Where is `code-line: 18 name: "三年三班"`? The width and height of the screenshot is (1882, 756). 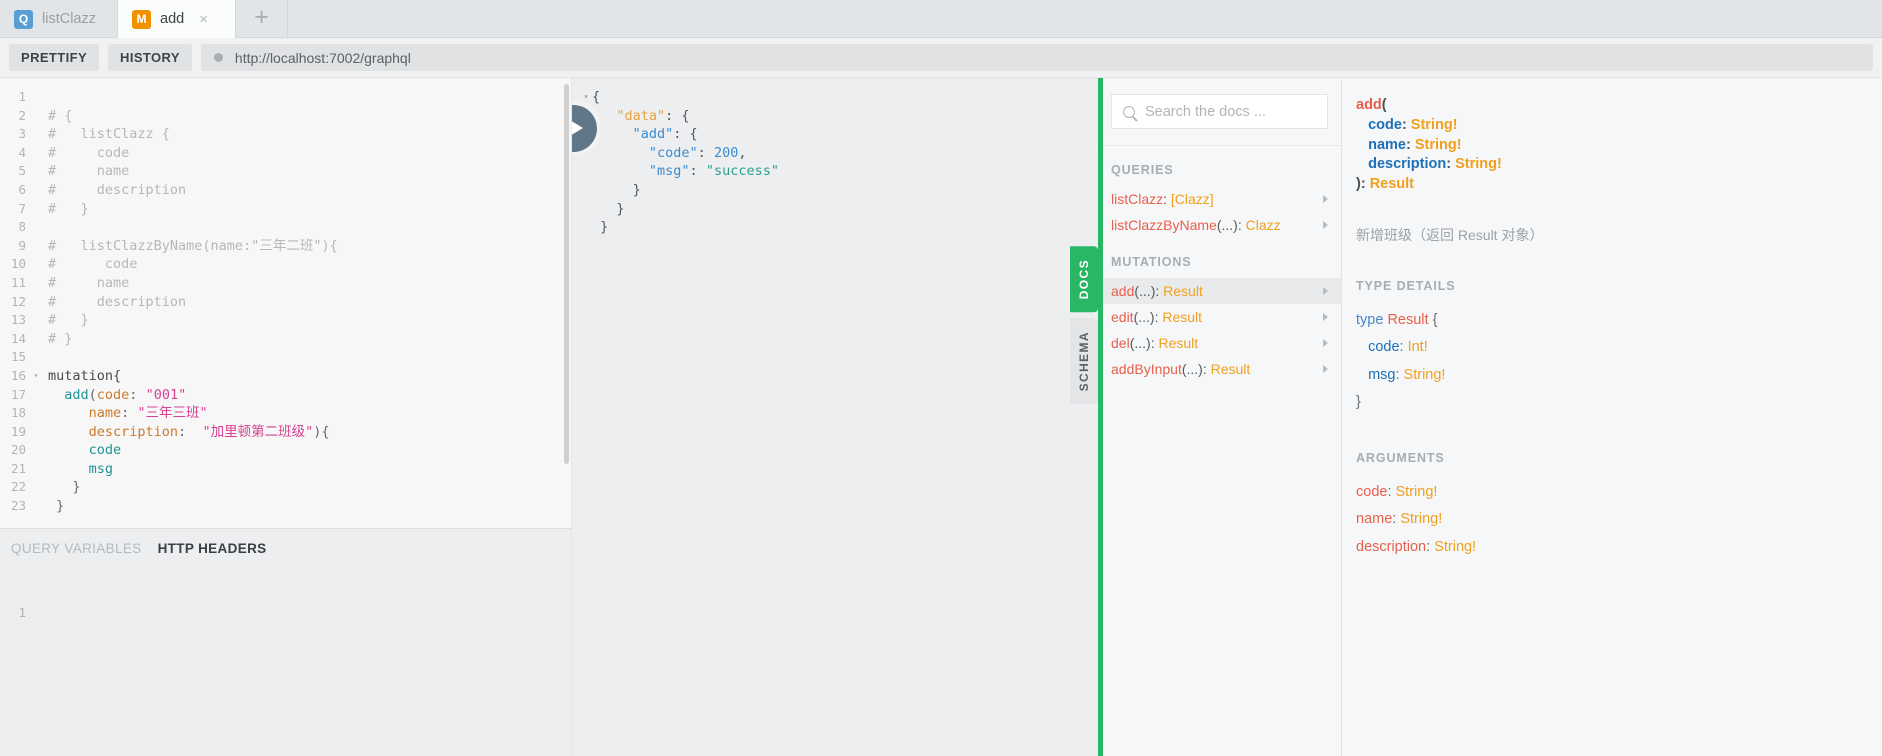 code-line: 18 name: "三年三班" is located at coordinates (285, 413).